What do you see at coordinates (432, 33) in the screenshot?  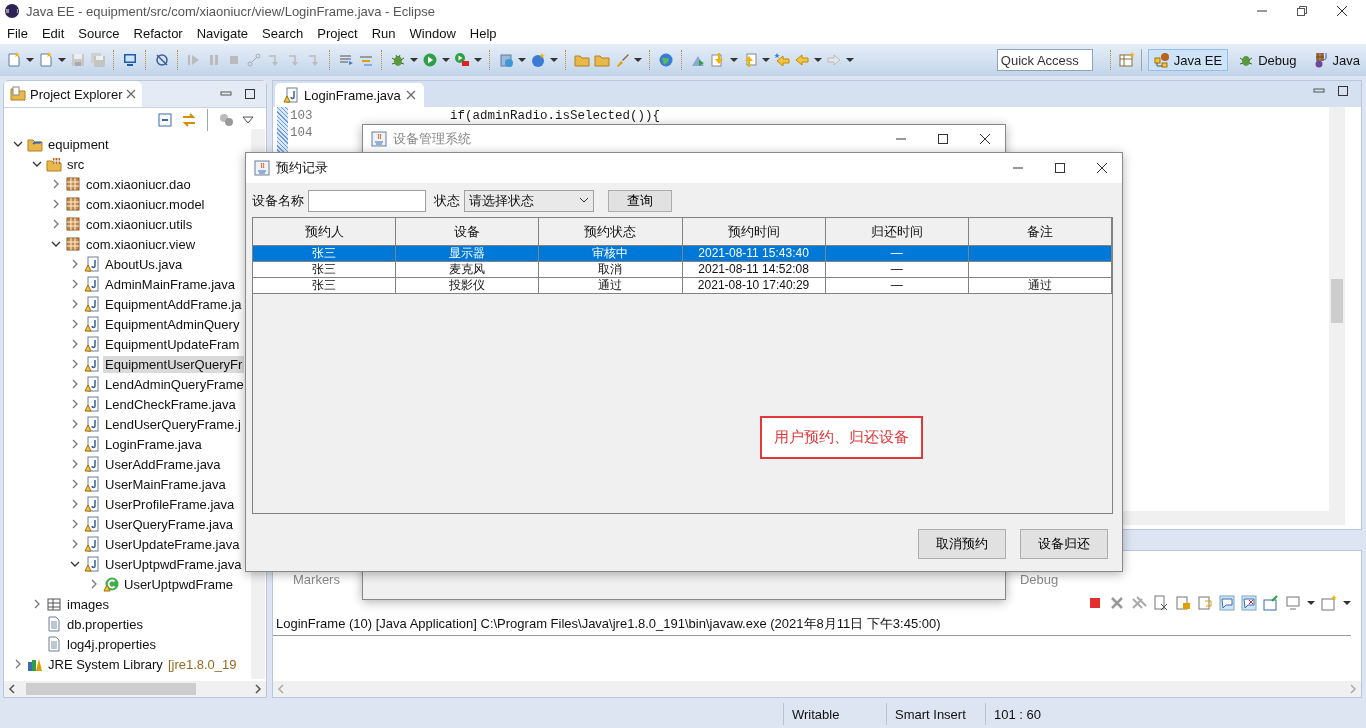 I see `menu-item: Window` at bounding box center [432, 33].